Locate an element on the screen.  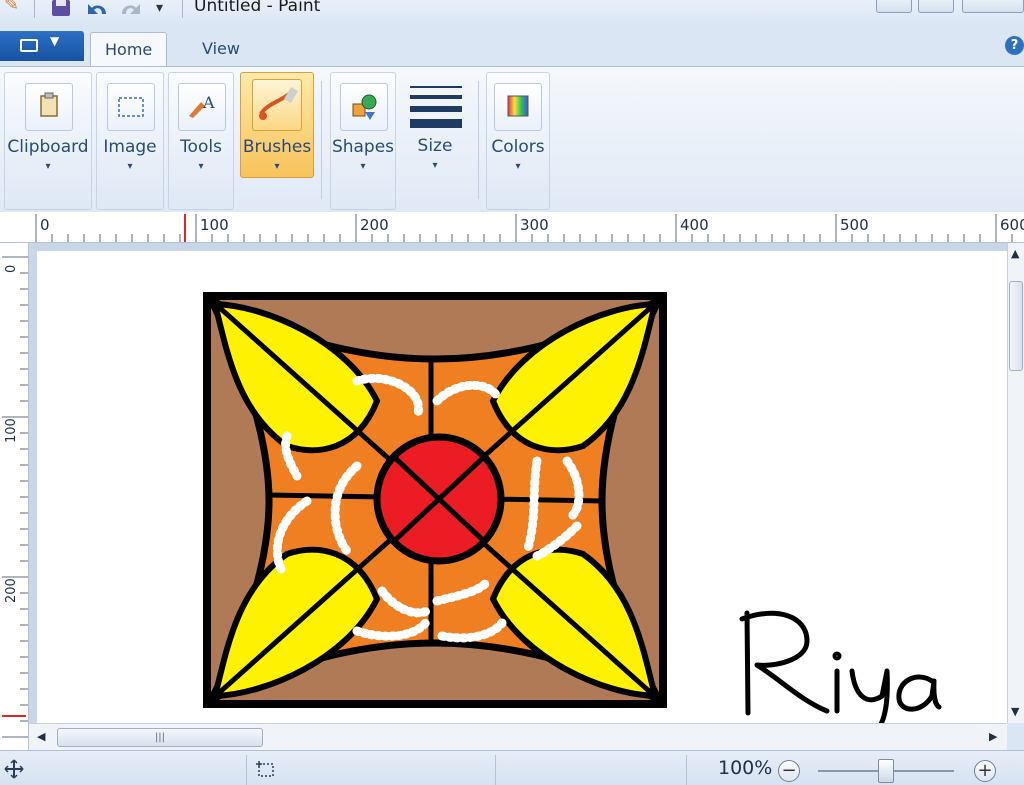
selection-size-icon is located at coordinates (265, 769).